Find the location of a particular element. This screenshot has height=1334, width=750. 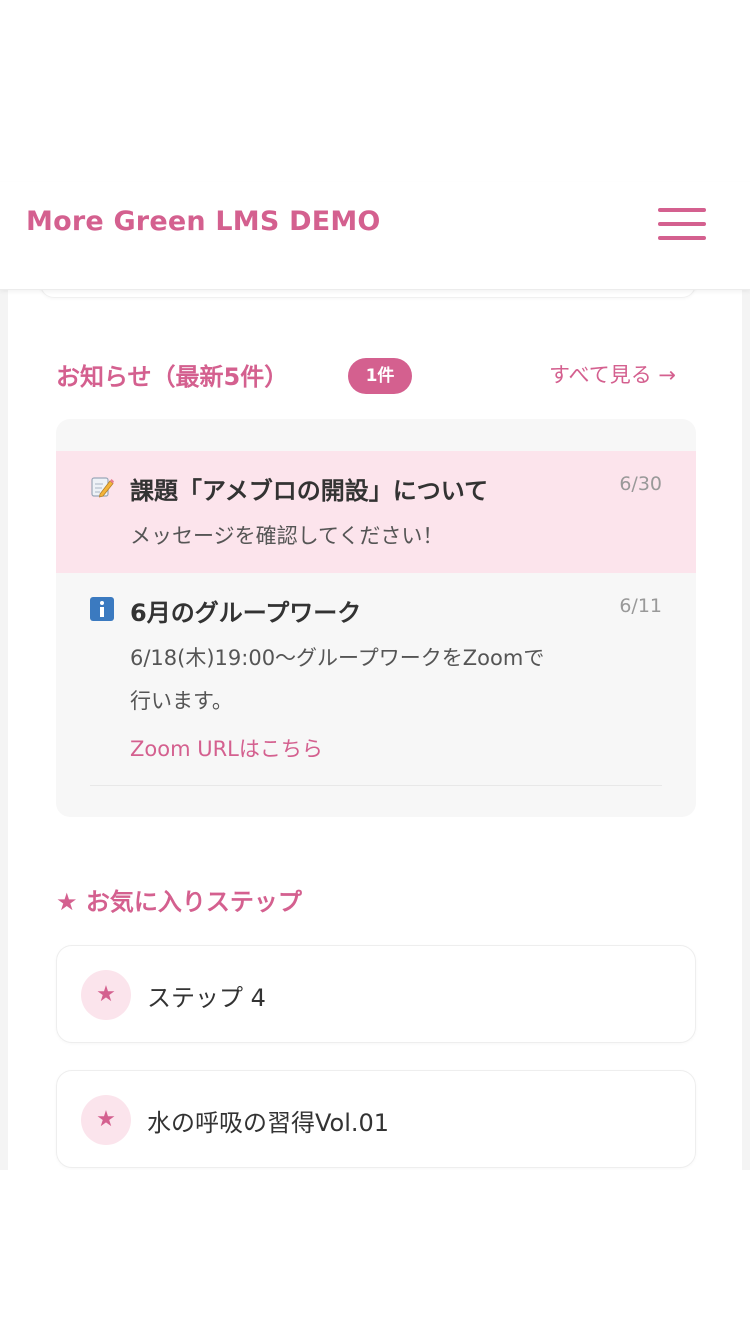

app-header: More Green LMS DEMO is located at coordinates (375, 236).